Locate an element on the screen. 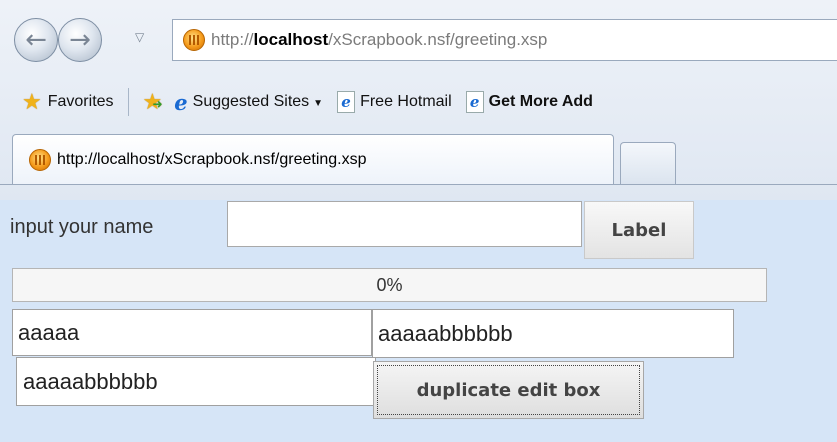  favorite-suggested-sites-label: Suggested Sites is located at coordinates (251, 101).